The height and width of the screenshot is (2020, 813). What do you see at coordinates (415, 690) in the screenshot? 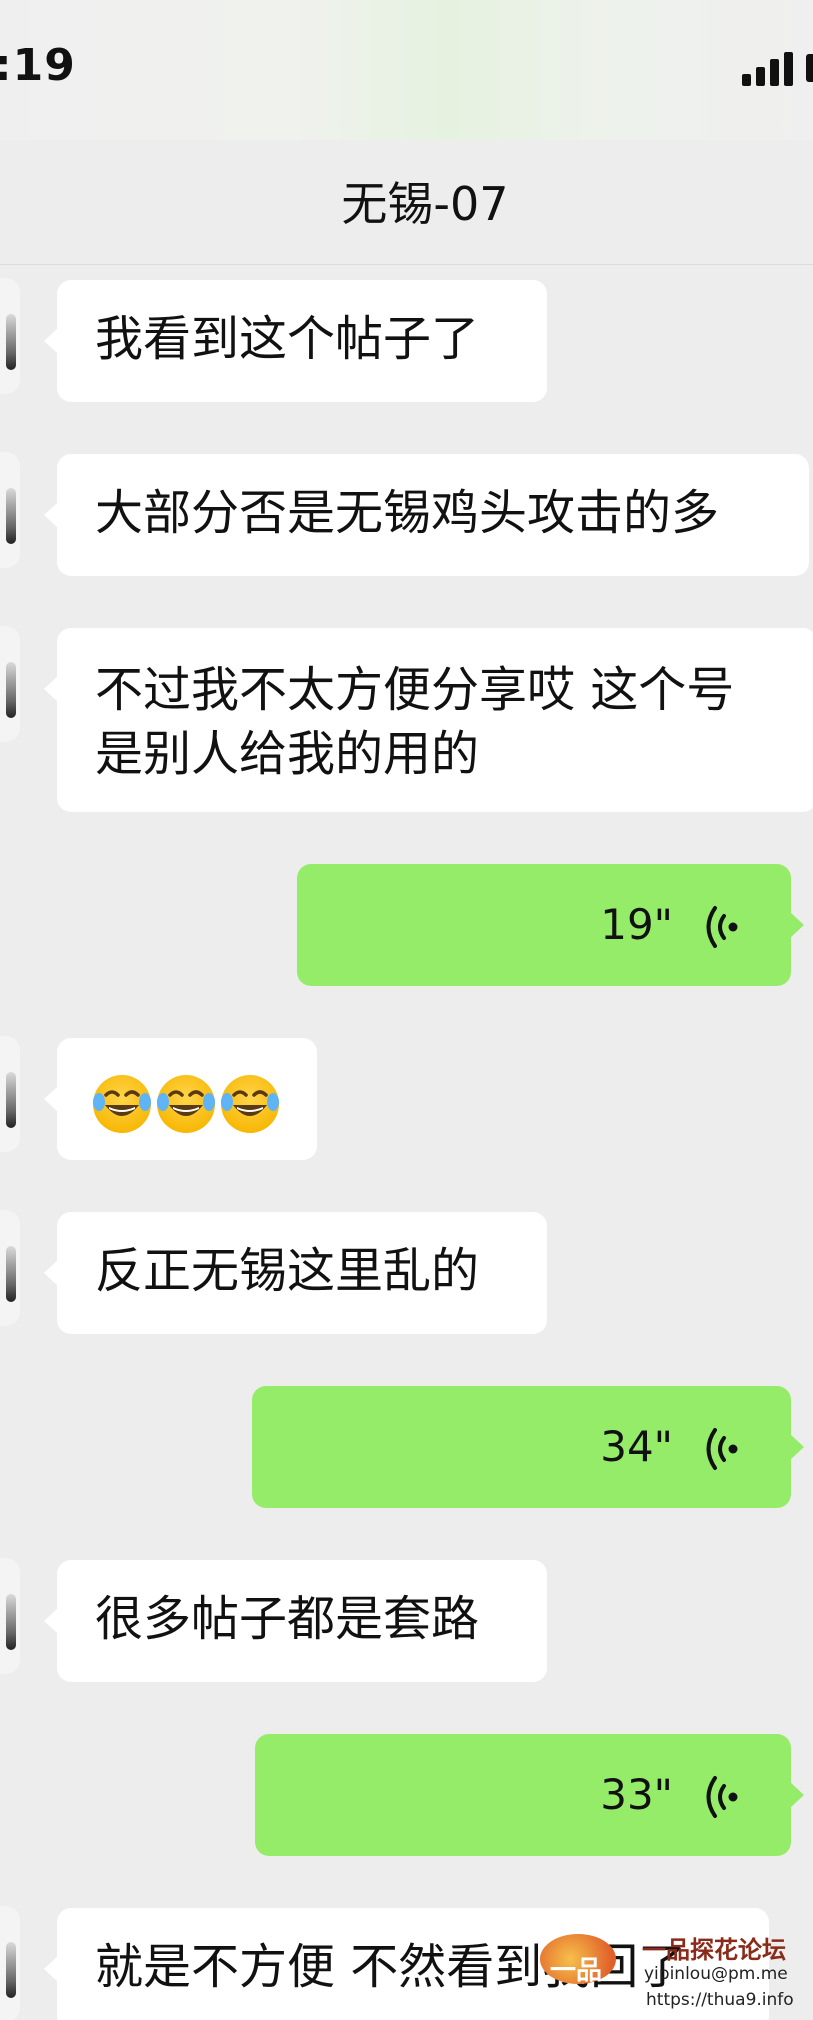
I see `message-line: 不过我不太方便分享哎 这个号` at bounding box center [415, 690].